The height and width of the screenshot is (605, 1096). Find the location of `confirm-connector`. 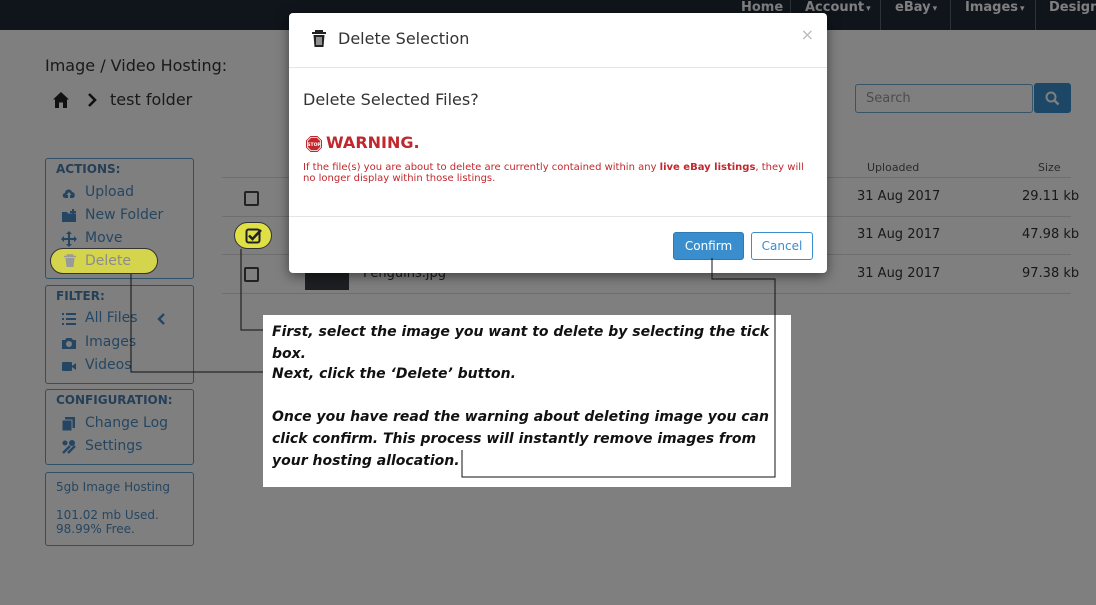

confirm-connector is located at coordinates (618, 368).